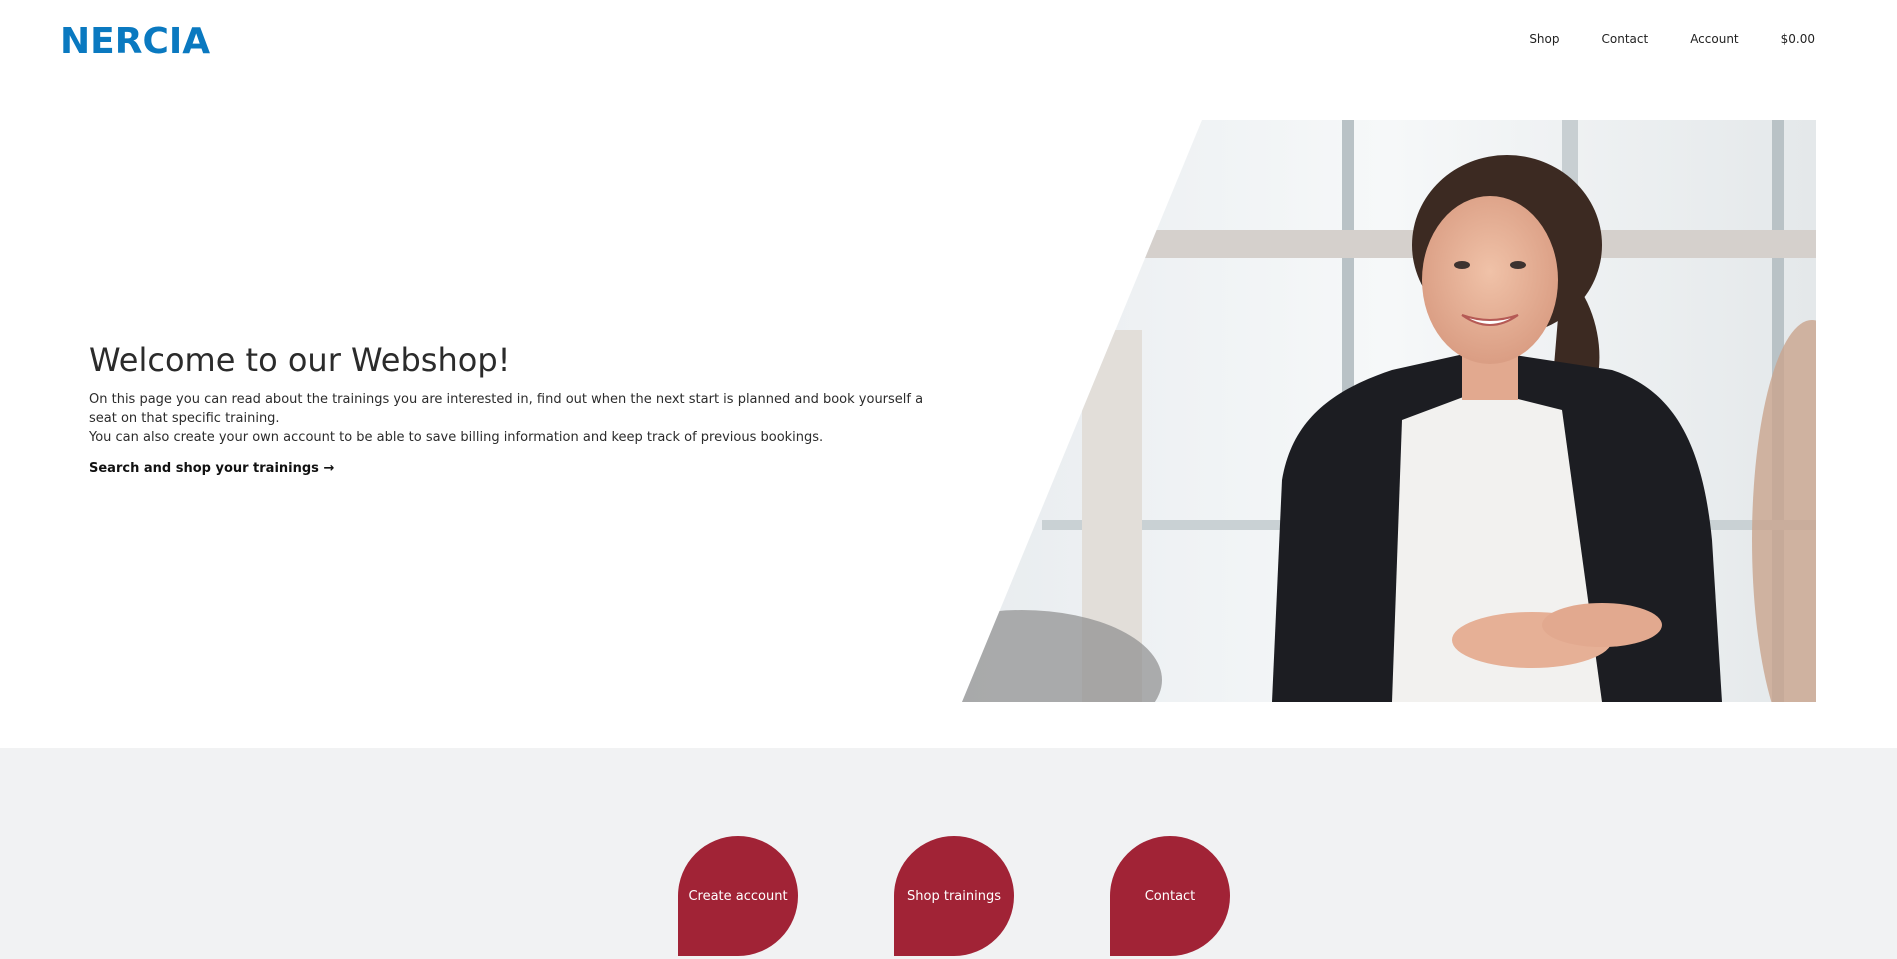 The width and height of the screenshot is (1897, 959). I want to click on create-account-button: Create account, so click(738, 896).